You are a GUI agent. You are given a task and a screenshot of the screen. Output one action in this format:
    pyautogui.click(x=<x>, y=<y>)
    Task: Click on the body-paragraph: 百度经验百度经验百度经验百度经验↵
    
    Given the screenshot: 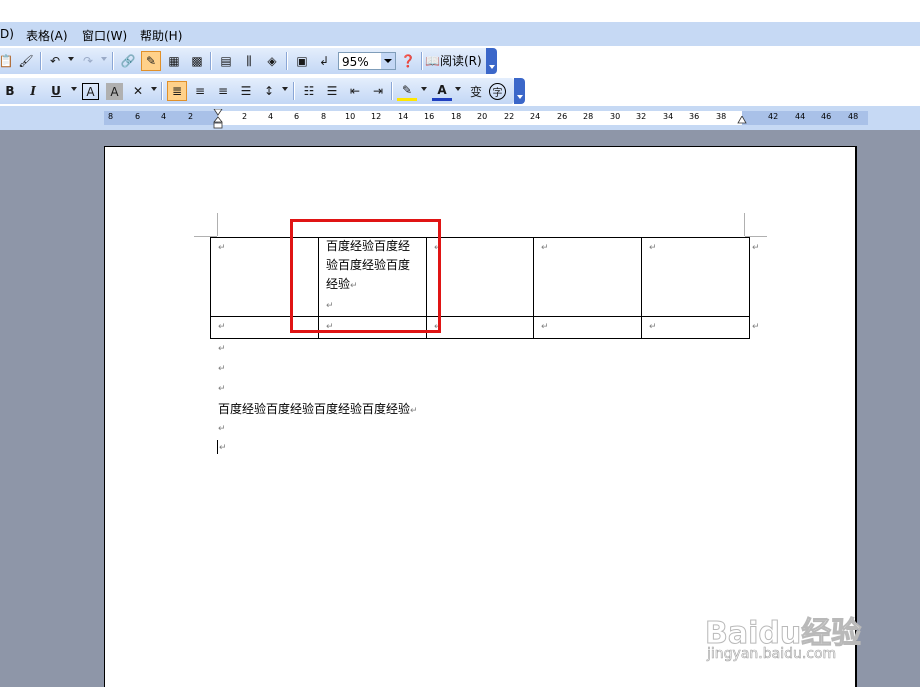 What is the action you would take?
    pyautogui.click(x=318, y=408)
    